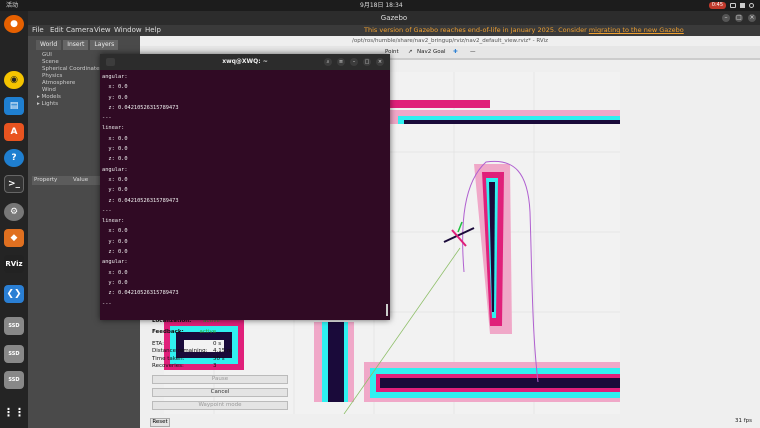 Image resolution: width=760 pixels, height=428 pixels. I want to click on dock: ● ◉ ▤ A ? >_ ⚙ ◆ RViz ❮❯ SSD SSD SSD ⋮⋮, so click(14, 219).